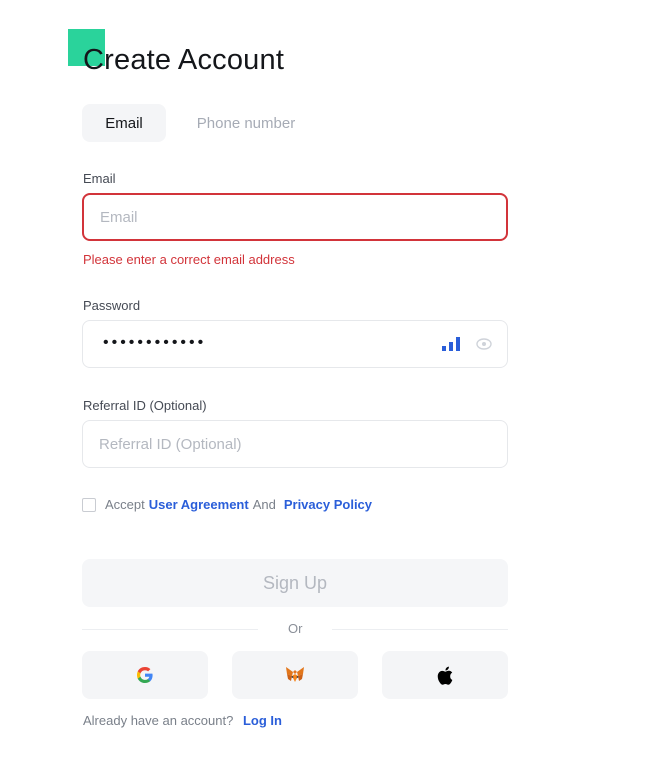  What do you see at coordinates (145, 405) in the screenshot?
I see `referral-label: Referral ID (Optional)` at bounding box center [145, 405].